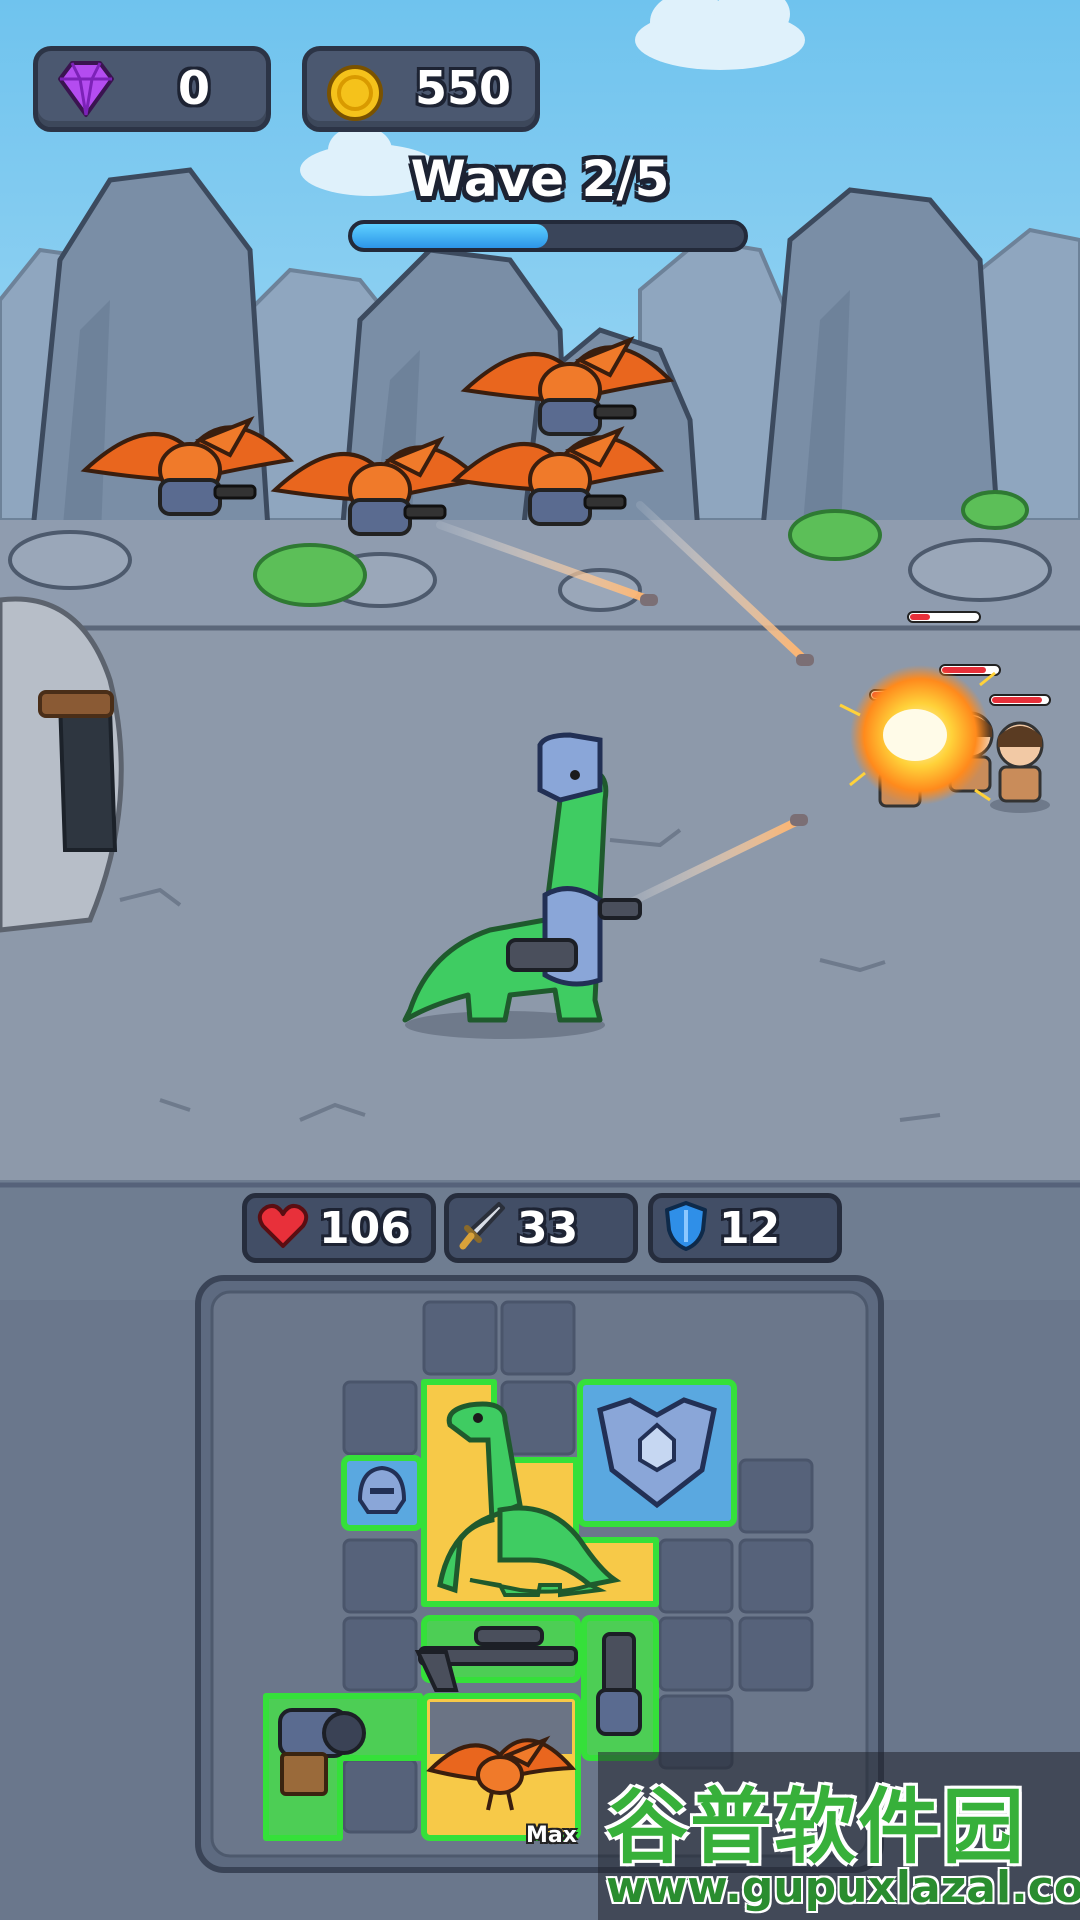 This screenshot has width=1080, height=1920. I want to click on wave-progress-bar, so click(548, 236).